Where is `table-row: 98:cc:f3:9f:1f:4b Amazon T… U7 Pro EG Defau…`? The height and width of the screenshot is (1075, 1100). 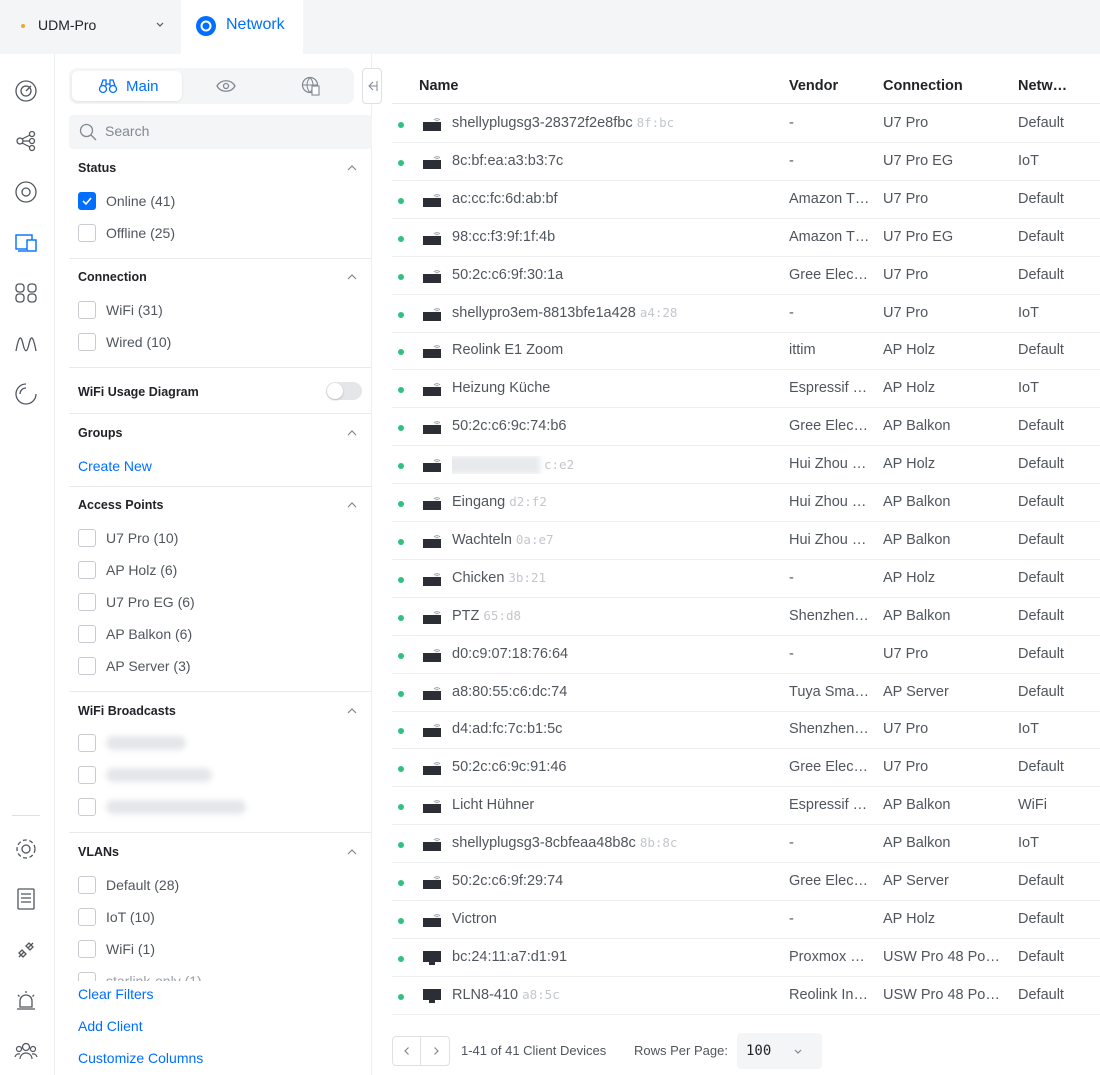 table-row: 98:cc:f3:9f:1f:4b Amazon T… U7 Pro EG Defau… is located at coordinates (746, 238).